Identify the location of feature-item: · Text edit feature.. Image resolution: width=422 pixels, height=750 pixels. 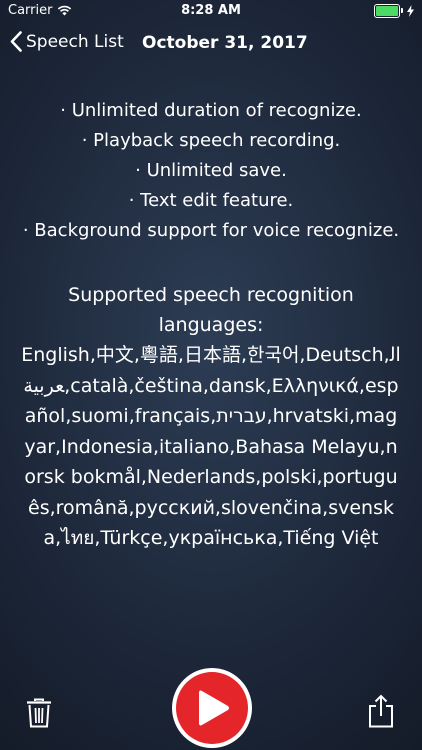
(211, 200).